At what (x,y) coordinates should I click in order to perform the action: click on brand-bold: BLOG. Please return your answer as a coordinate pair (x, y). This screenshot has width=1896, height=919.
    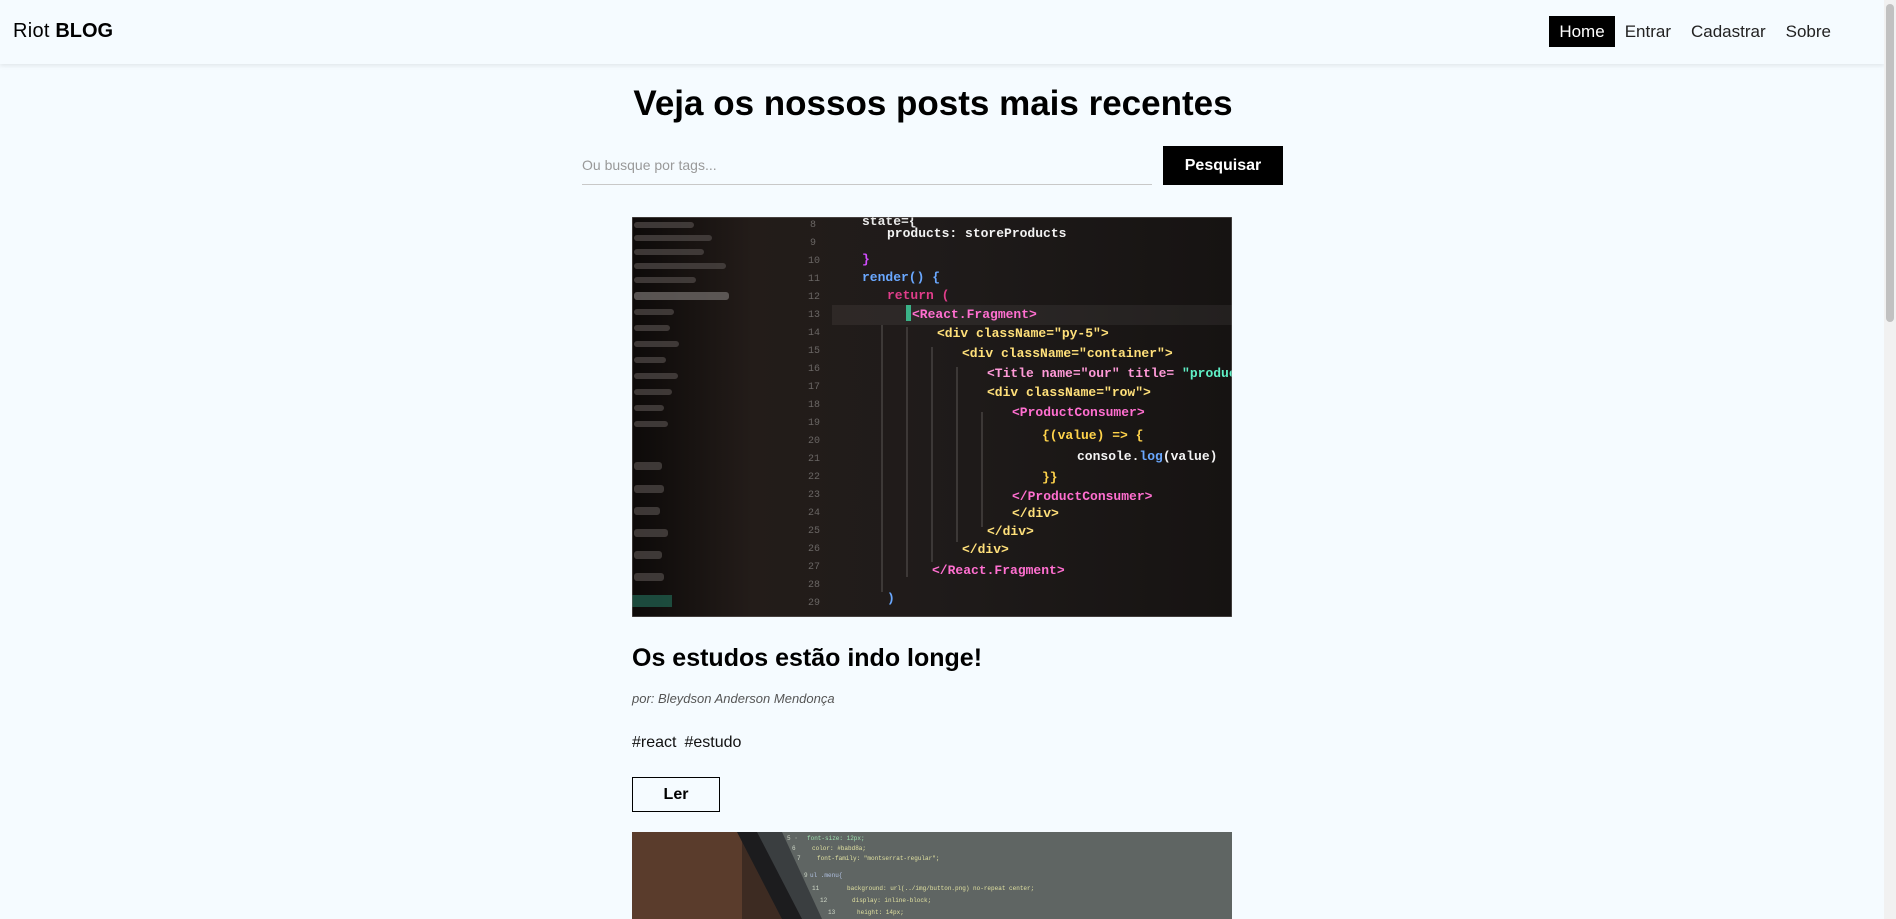
    Looking at the image, I should click on (84, 31).